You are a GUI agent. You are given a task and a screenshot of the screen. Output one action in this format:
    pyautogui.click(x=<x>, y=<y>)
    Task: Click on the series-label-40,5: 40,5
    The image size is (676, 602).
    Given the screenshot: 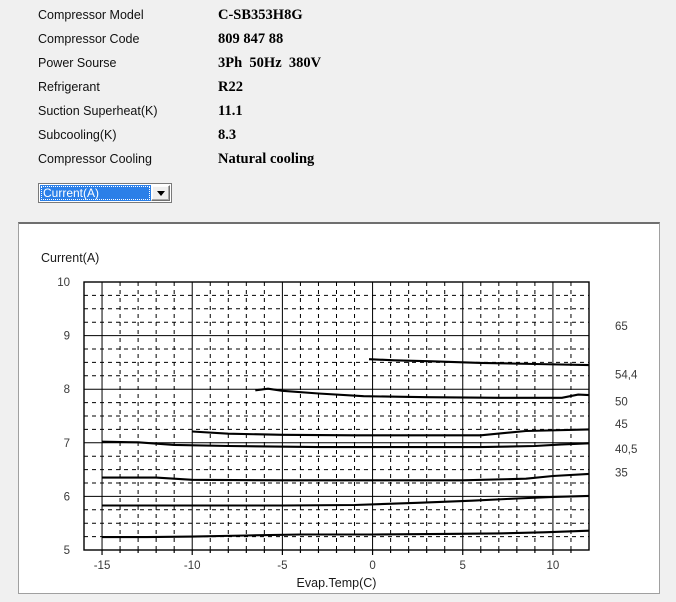 What is the action you would take?
    pyautogui.click(x=626, y=450)
    